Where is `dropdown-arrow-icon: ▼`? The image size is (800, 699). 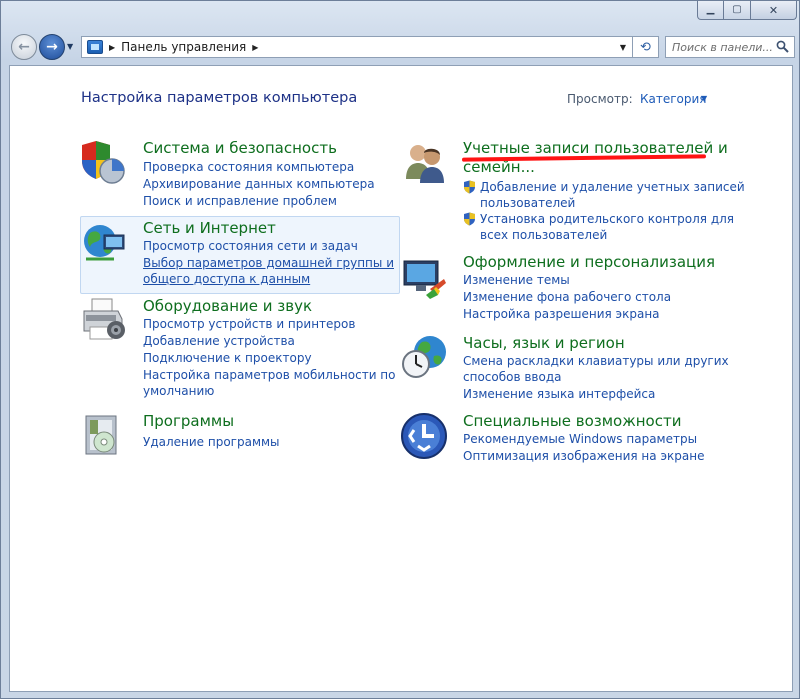
dropdown-arrow-icon: ▼ is located at coordinates (704, 98).